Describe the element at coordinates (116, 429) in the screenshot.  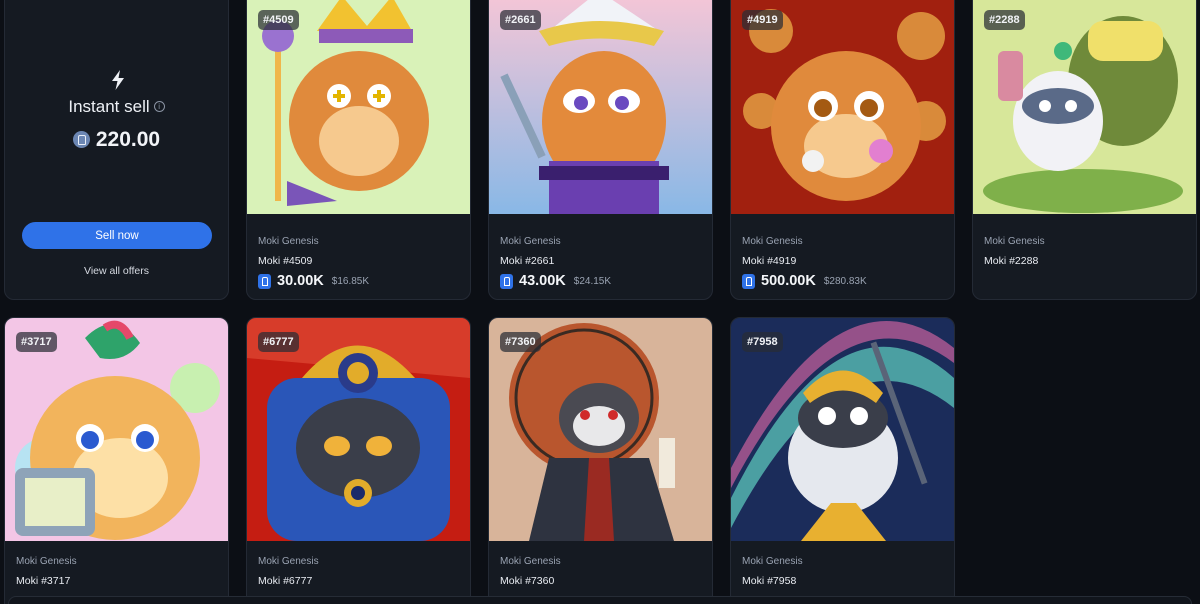
I see `nft-artwork: #3717` at that location.